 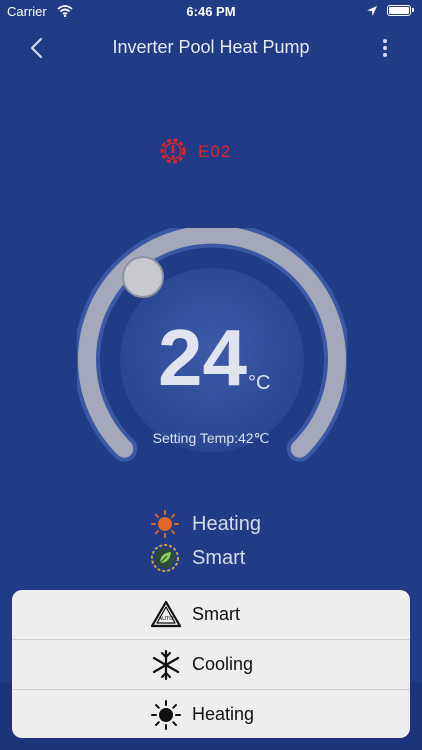 I want to click on setting-temperature: Setting Temp:42℃, so click(x=211, y=438).